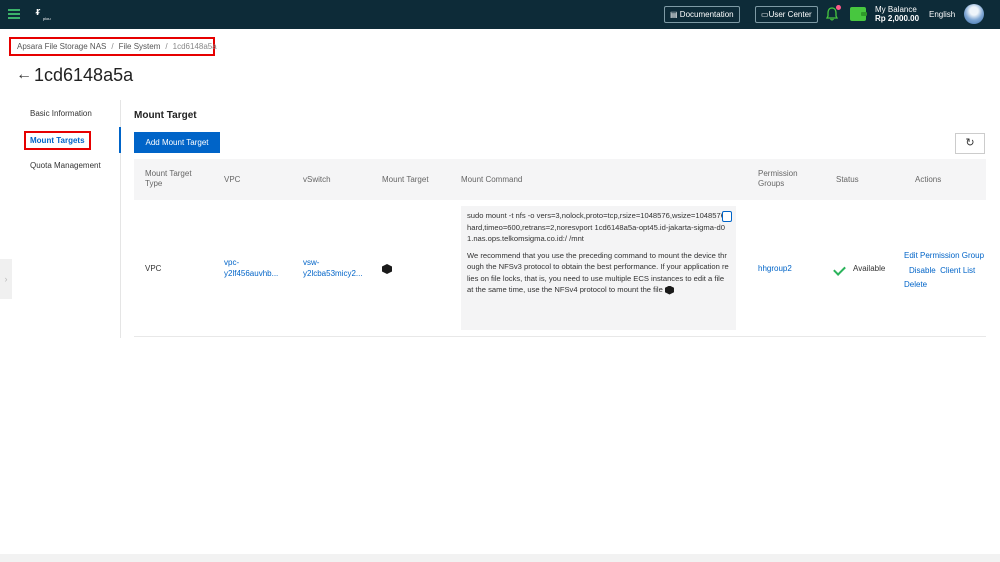 This screenshot has width=1000, height=562. What do you see at coordinates (120, 140) in the screenshot?
I see `sidebar-active-indicator` at bounding box center [120, 140].